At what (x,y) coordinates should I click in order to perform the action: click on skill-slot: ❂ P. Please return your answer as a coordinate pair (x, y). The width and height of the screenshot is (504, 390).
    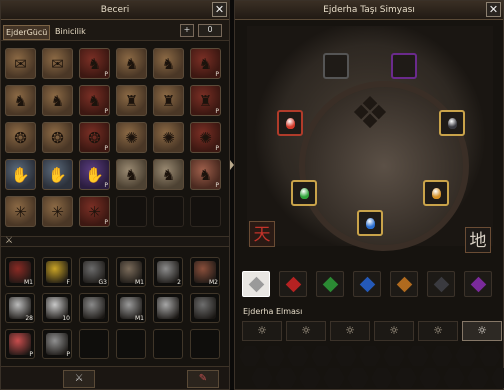
    Looking at the image, I should click on (94, 137).